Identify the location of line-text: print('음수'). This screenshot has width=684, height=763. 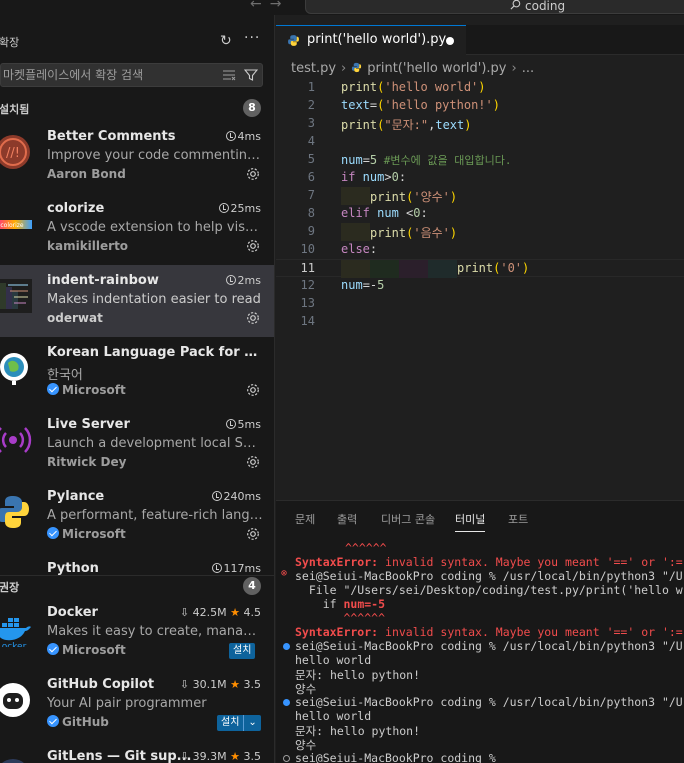
(414, 233).